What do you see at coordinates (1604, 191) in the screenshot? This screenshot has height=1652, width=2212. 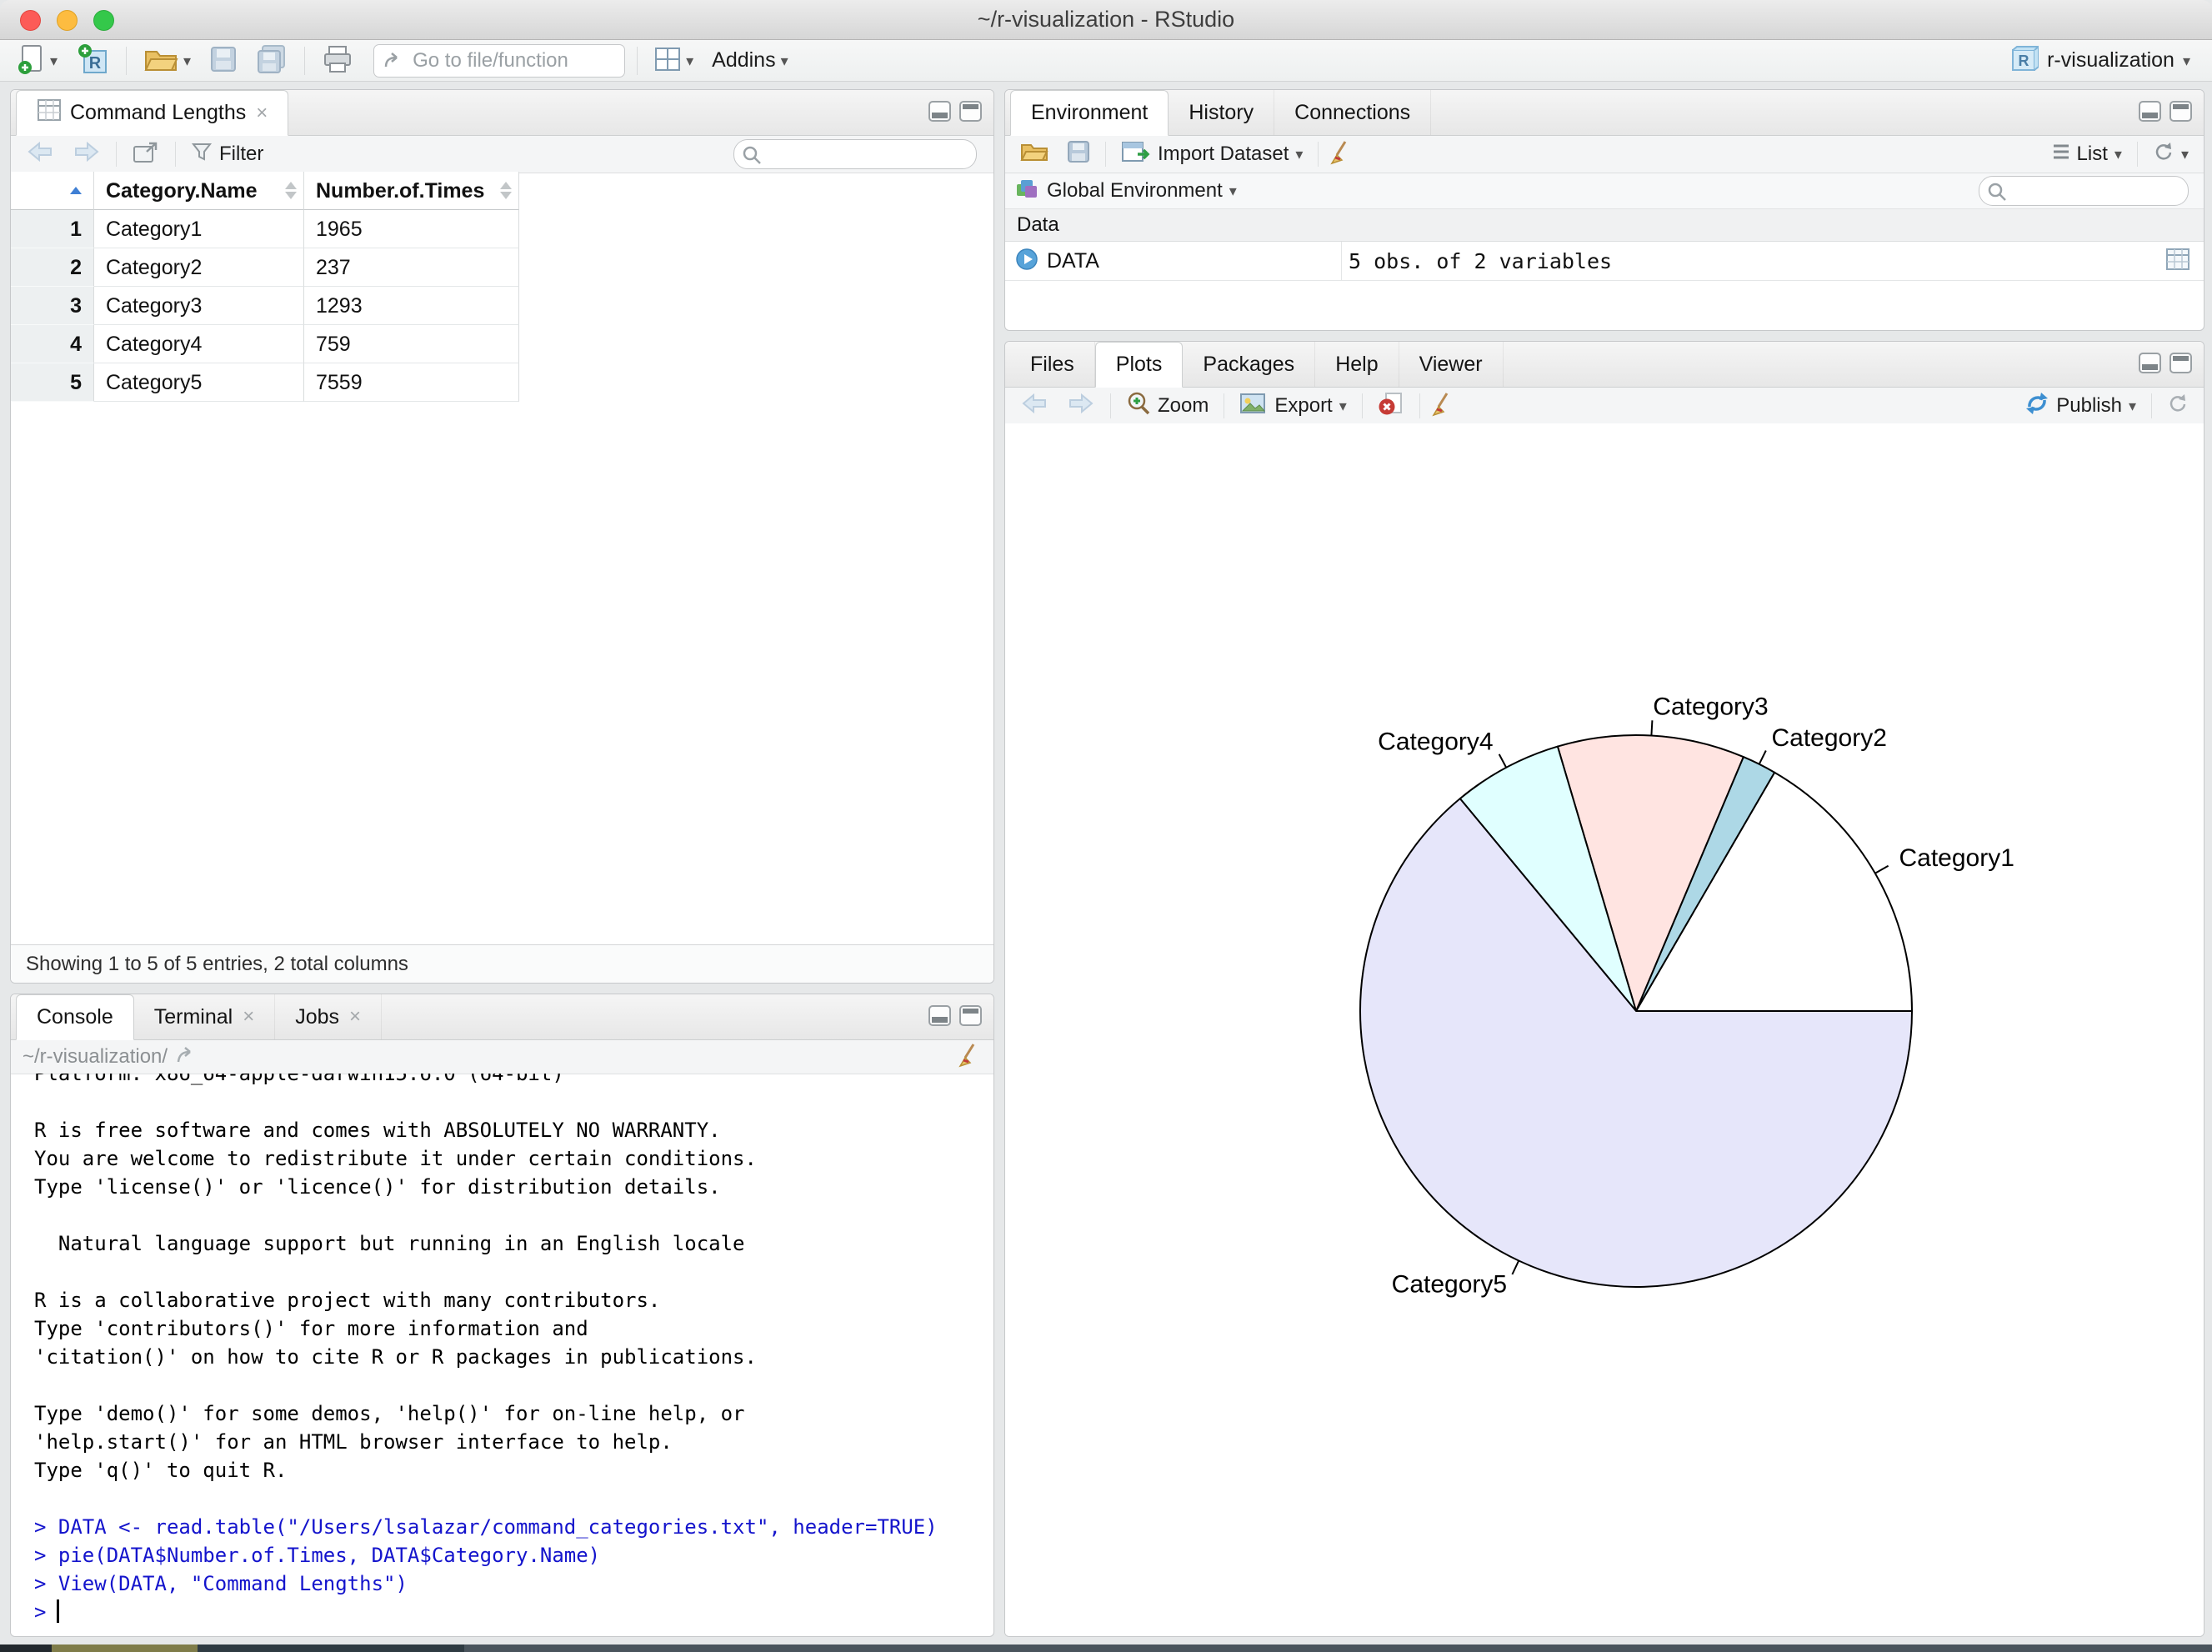 I see `environment-scope-row: Global Environment ▾` at bounding box center [1604, 191].